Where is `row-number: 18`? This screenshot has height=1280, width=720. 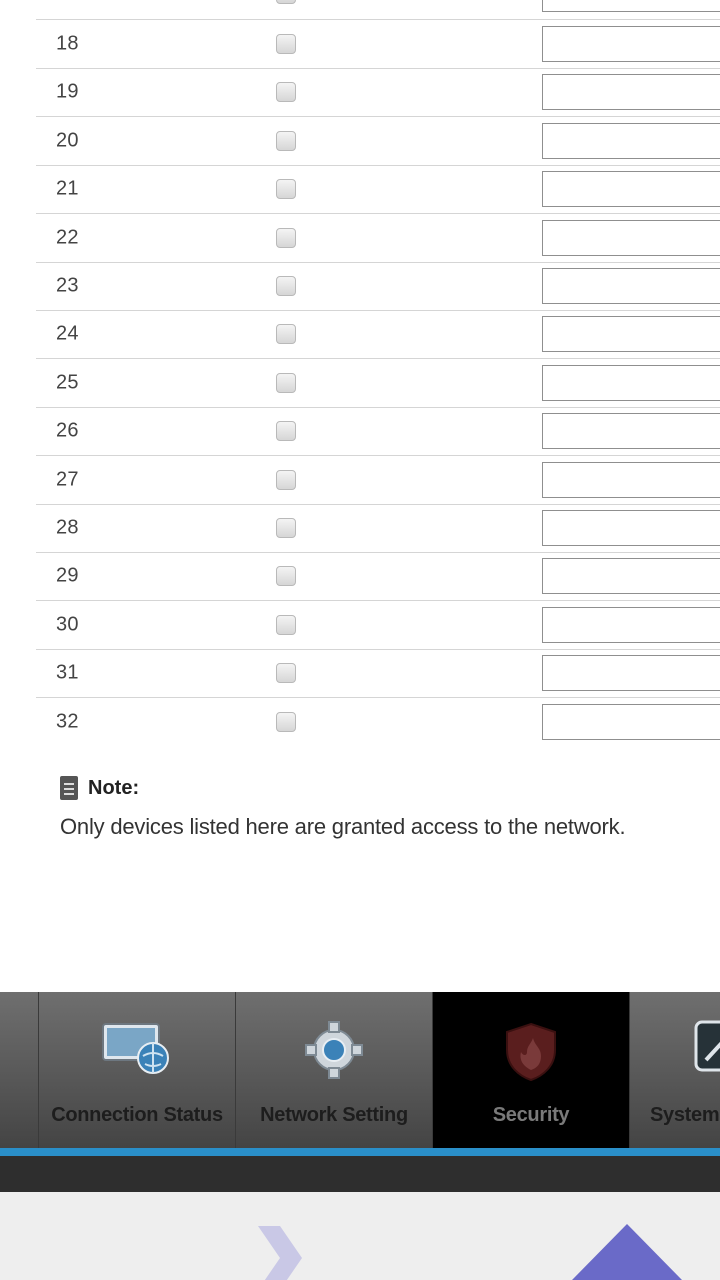 row-number: 18 is located at coordinates (67, 43).